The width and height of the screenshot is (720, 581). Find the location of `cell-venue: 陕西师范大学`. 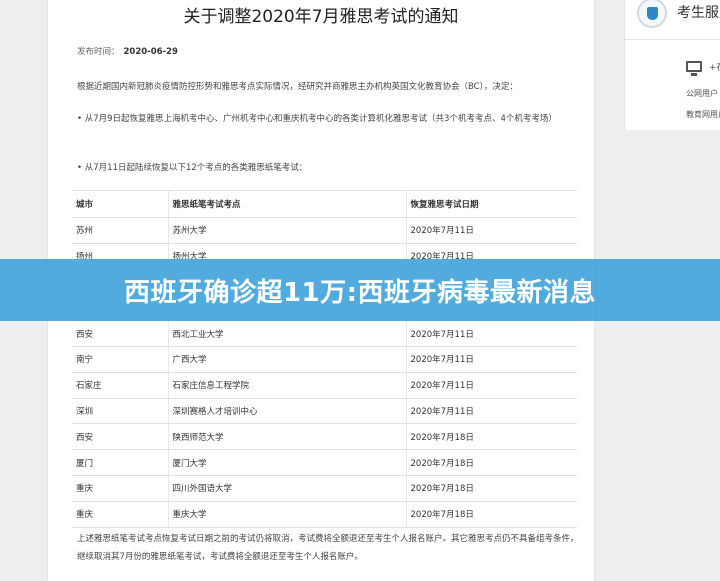

cell-venue: 陕西师范大学 is located at coordinates (287, 437).